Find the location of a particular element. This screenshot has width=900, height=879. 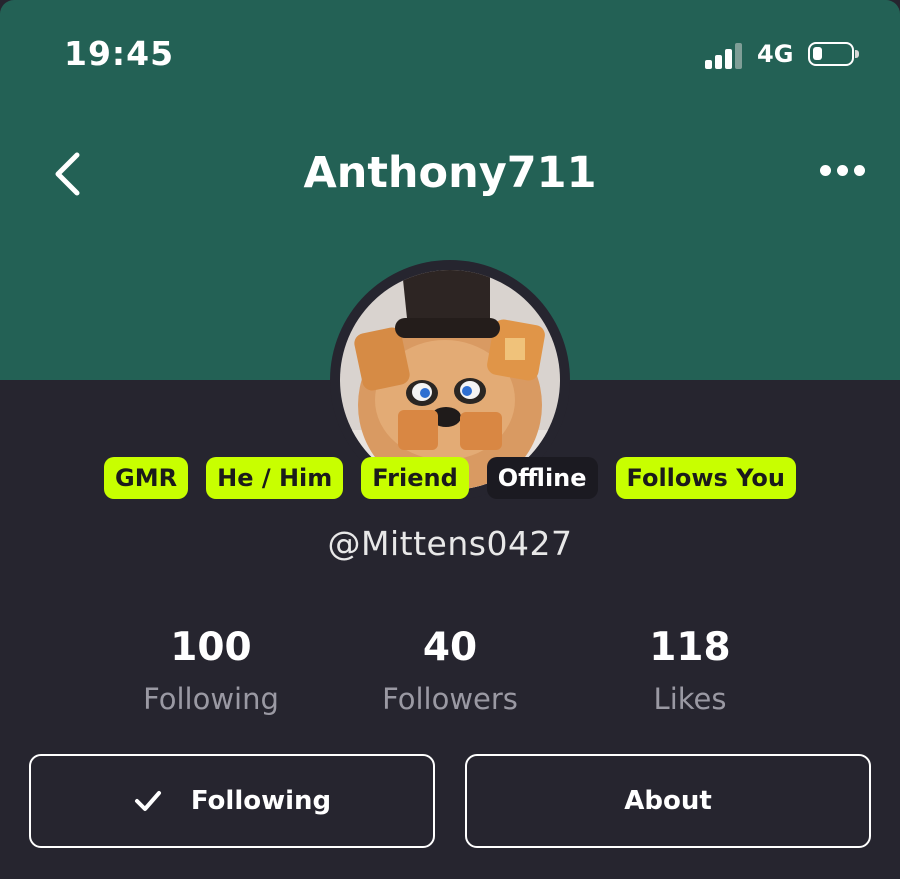

stat-followers: 40 Followers is located at coordinates (450, 670).